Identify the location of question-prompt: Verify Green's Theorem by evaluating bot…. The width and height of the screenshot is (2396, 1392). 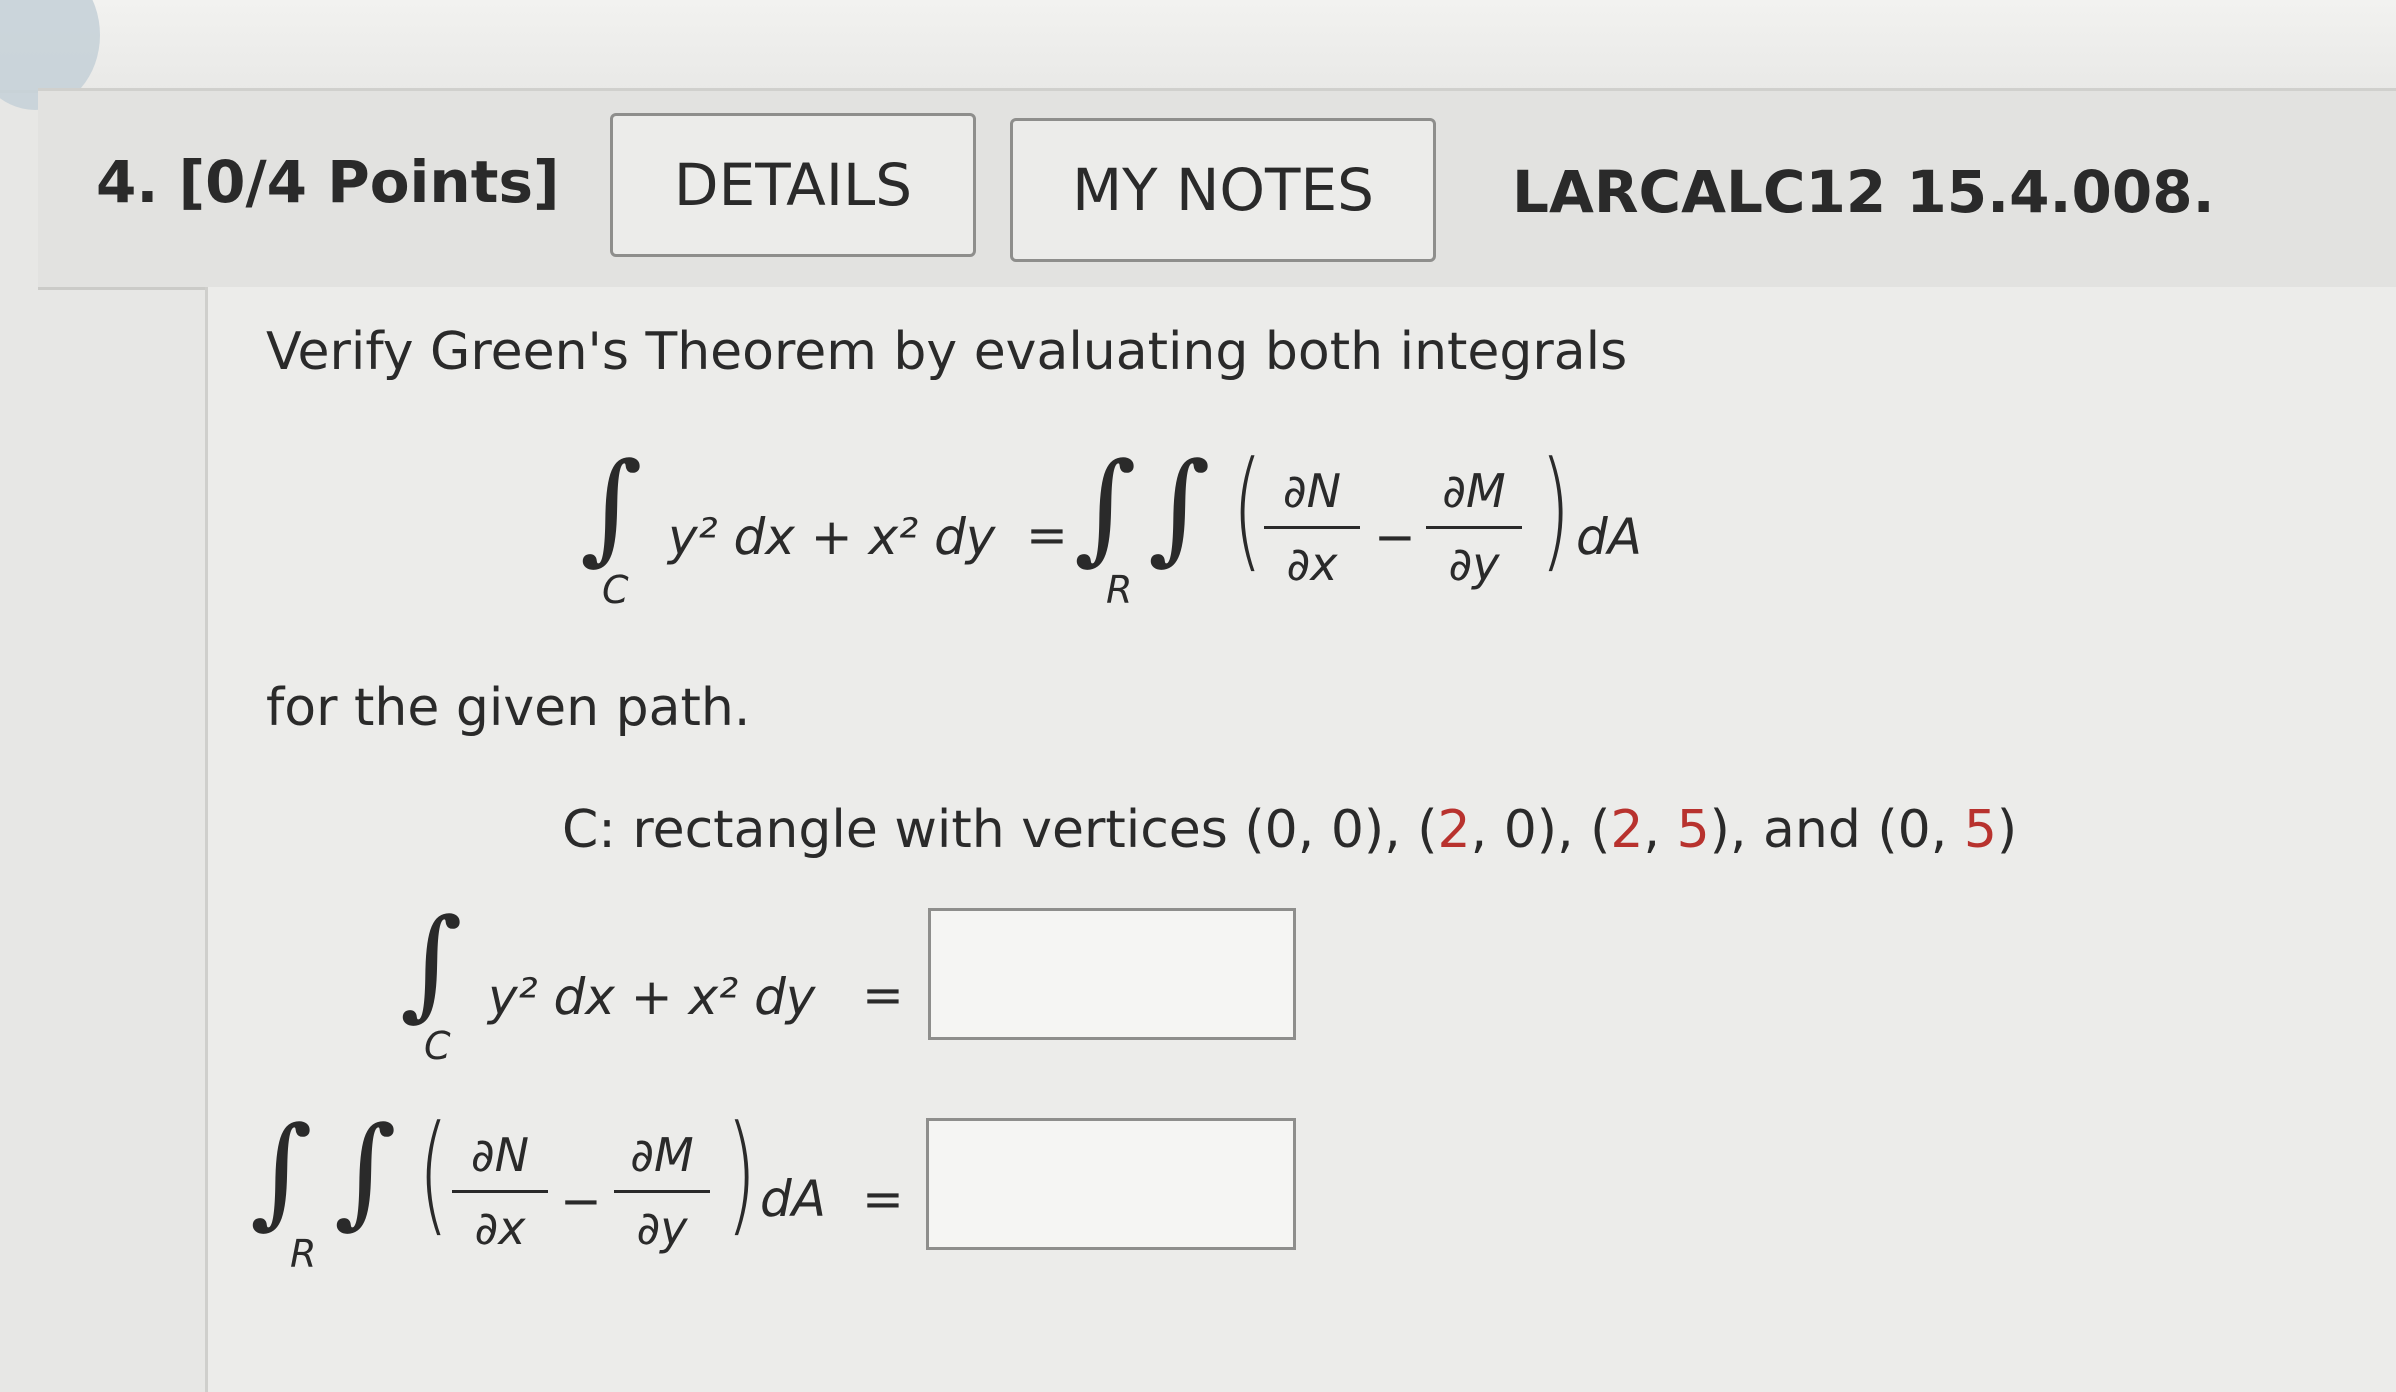
(947, 352).